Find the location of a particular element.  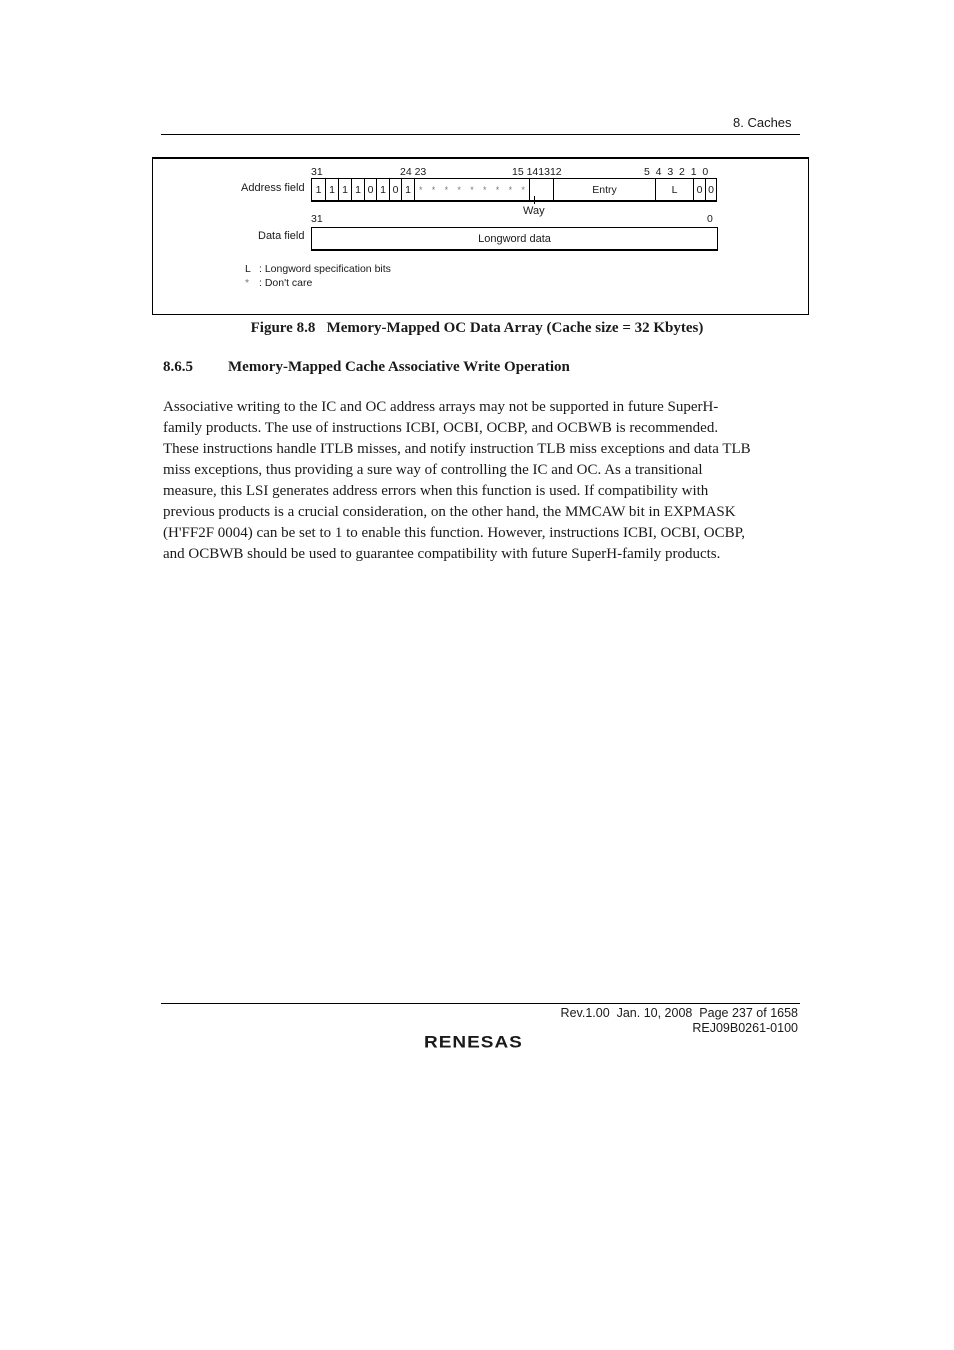

legend-item: * : Don't care is located at coordinates (278, 283).